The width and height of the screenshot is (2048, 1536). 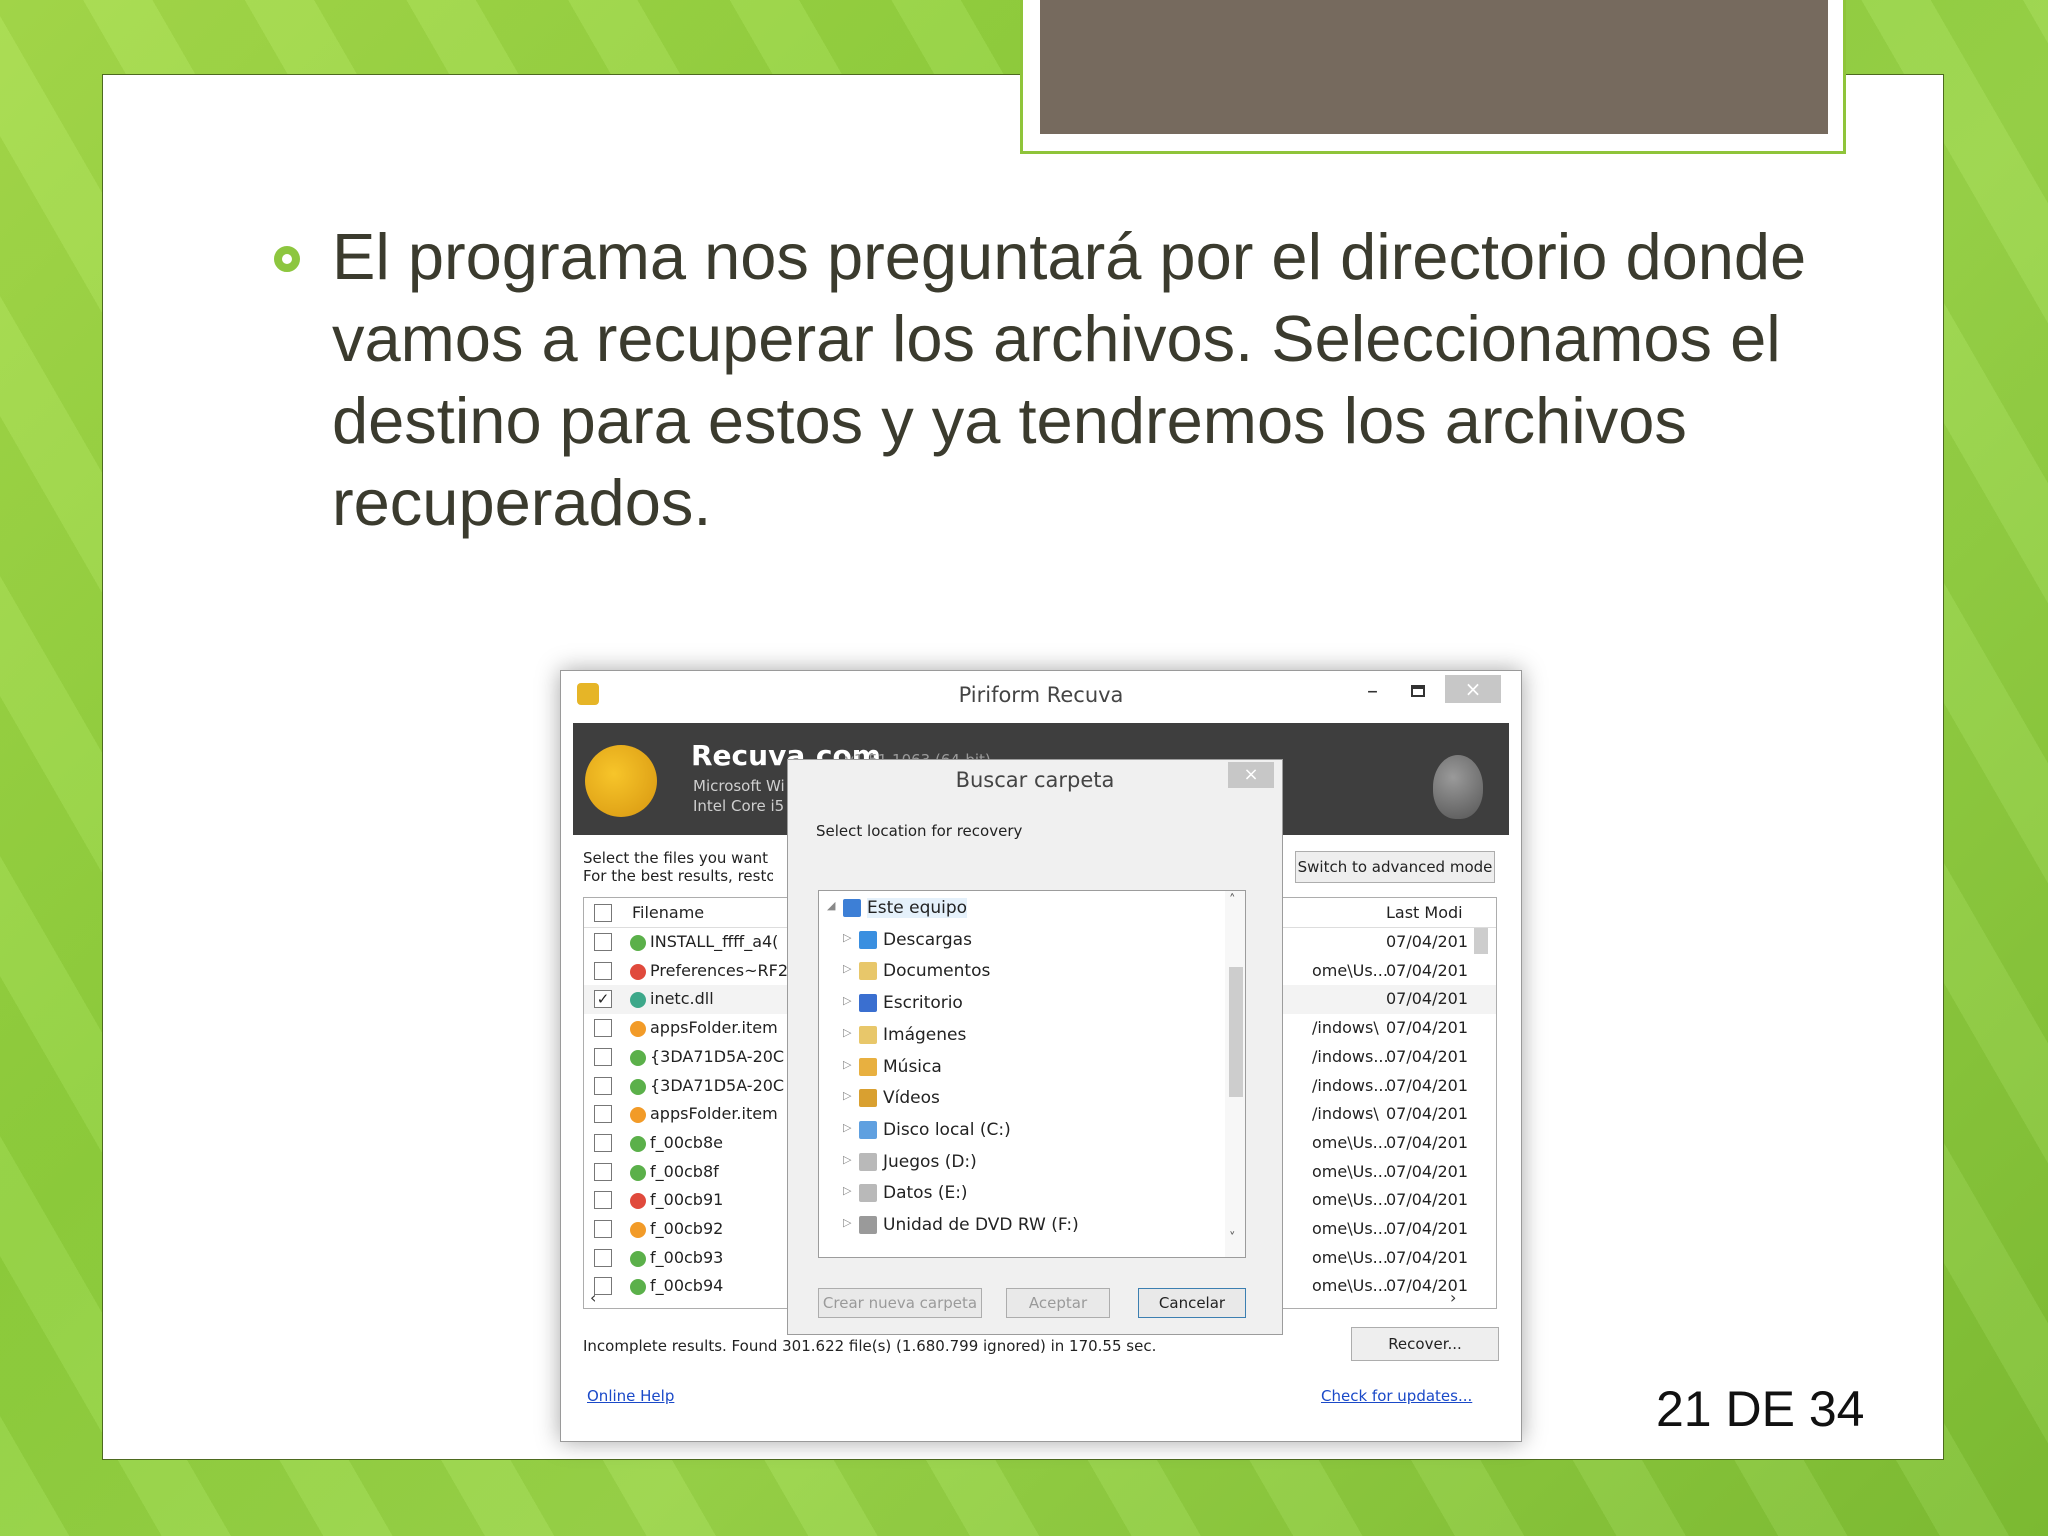 What do you see at coordinates (593, 1297) in the screenshot?
I see `scroll-left-icon: ‹` at bounding box center [593, 1297].